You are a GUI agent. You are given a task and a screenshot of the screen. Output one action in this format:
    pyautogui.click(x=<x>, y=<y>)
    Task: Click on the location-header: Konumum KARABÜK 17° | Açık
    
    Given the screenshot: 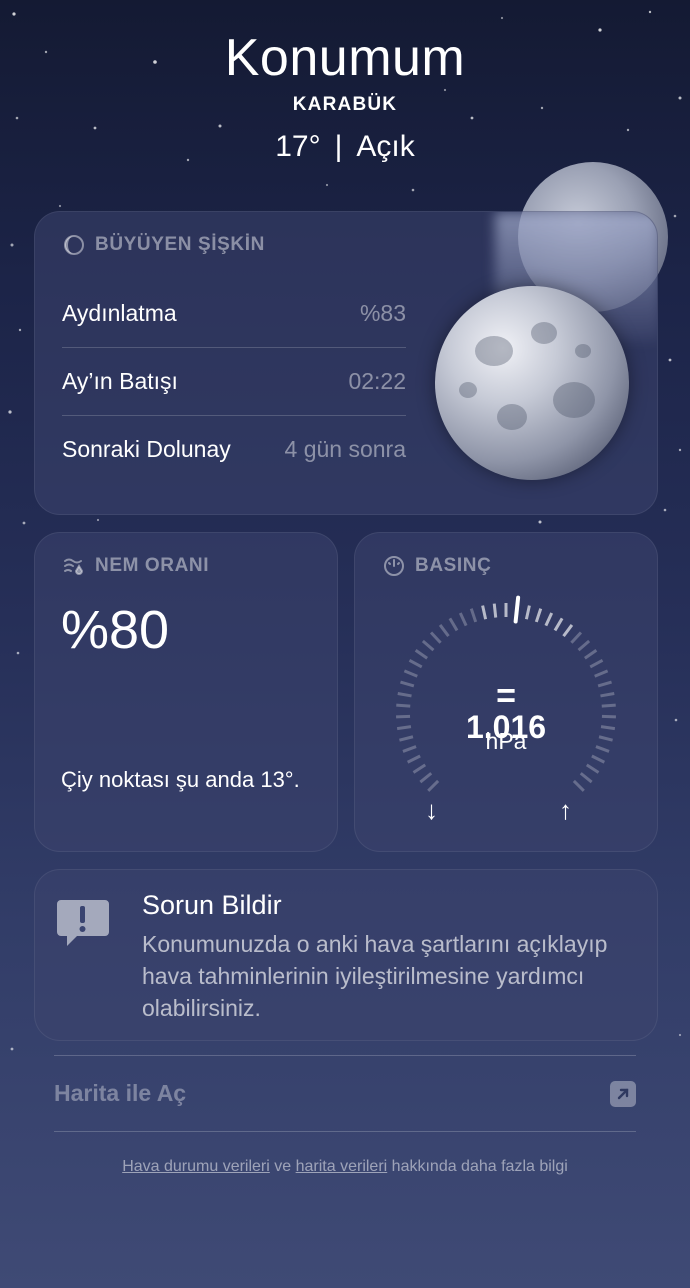 What is the action you would take?
    pyautogui.click(x=345, y=96)
    